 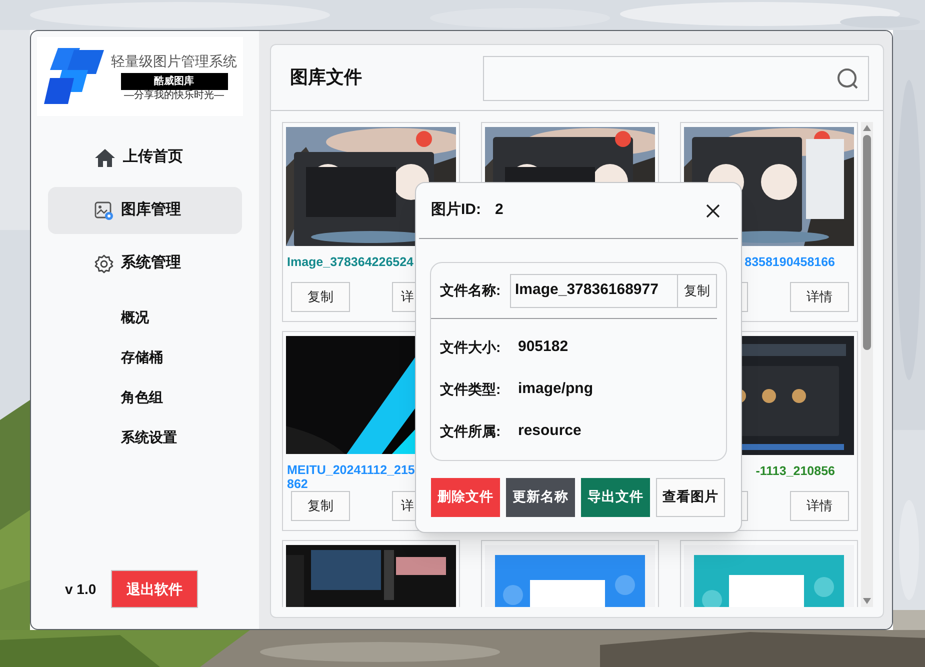 I want to click on submenu-item: 角色组, so click(x=142, y=397).